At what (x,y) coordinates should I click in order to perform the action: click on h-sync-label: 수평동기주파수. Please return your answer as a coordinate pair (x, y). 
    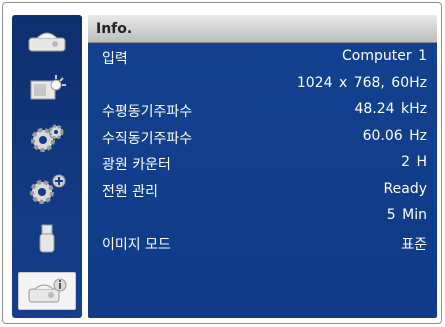
    Looking at the image, I should click on (147, 112).